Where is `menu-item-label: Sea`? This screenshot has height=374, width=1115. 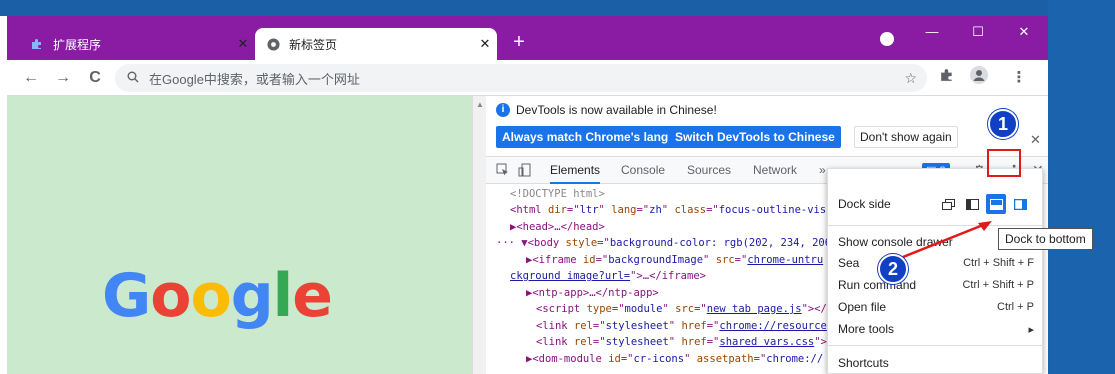 menu-item-label: Sea is located at coordinates (849, 263).